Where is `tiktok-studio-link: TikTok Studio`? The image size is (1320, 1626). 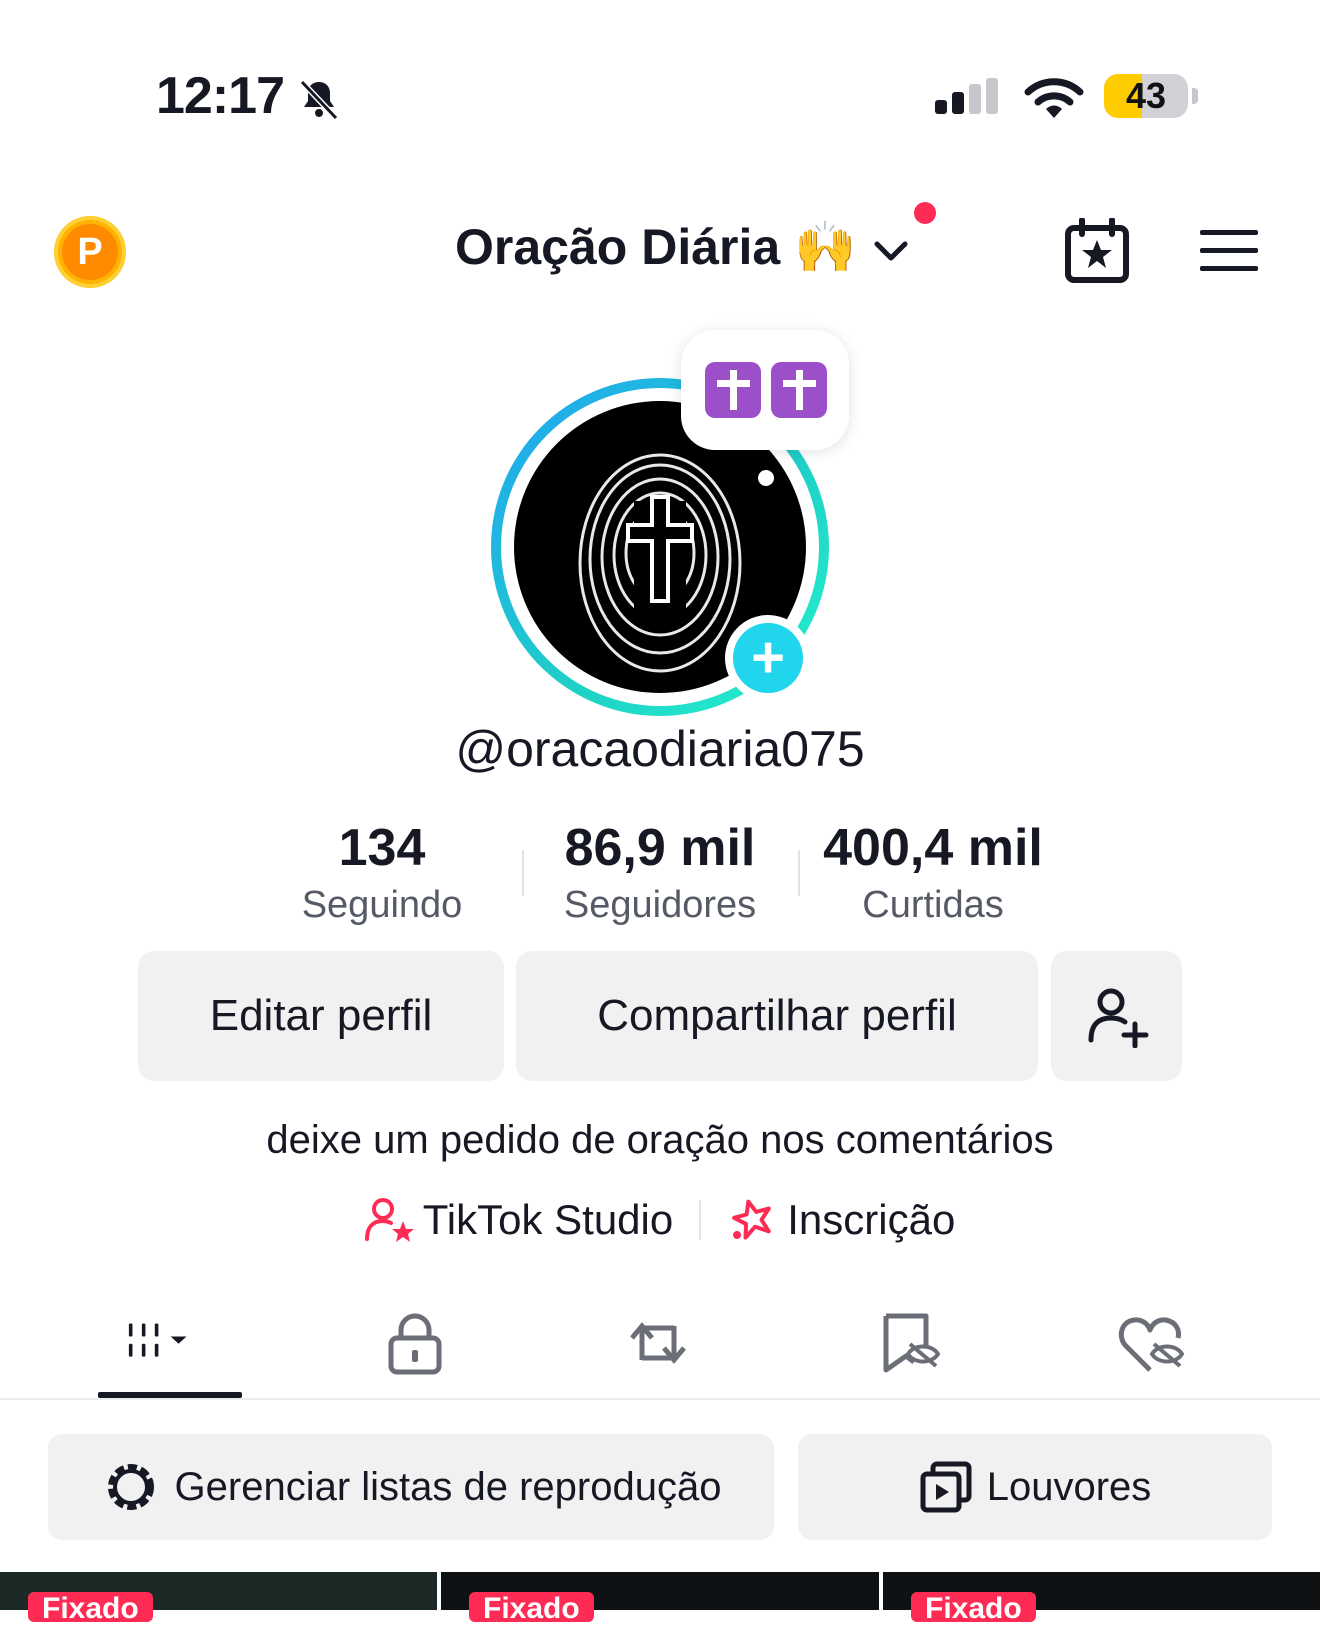 tiktok-studio-link: TikTok Studio is located at coordinates (519, 1220).